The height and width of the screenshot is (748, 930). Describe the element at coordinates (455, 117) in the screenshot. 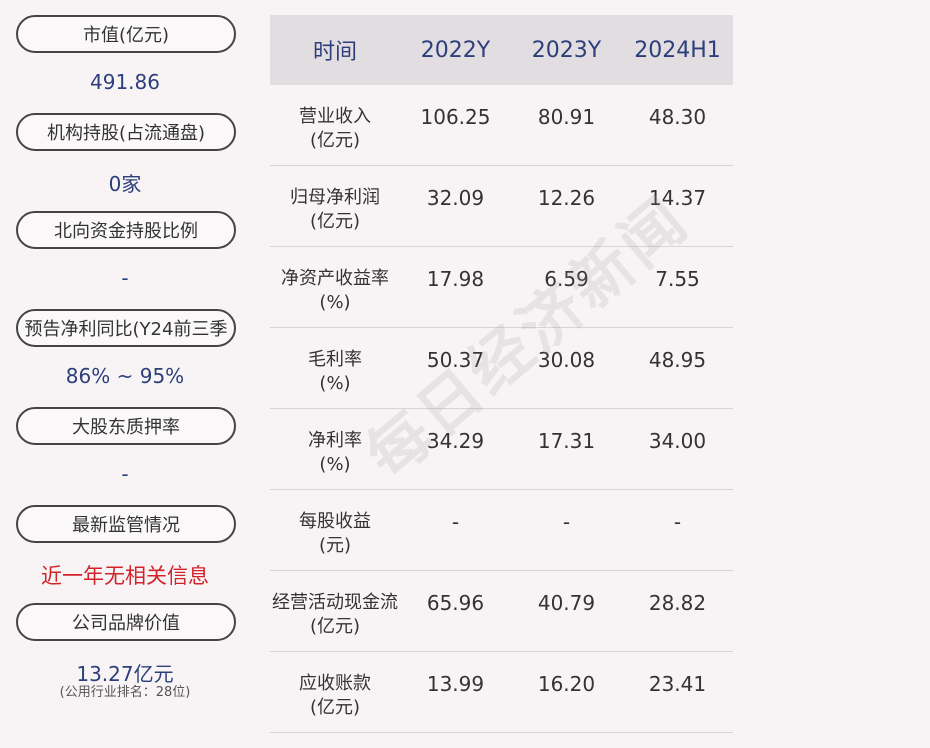

I see `row-value: 106.25` at that location.